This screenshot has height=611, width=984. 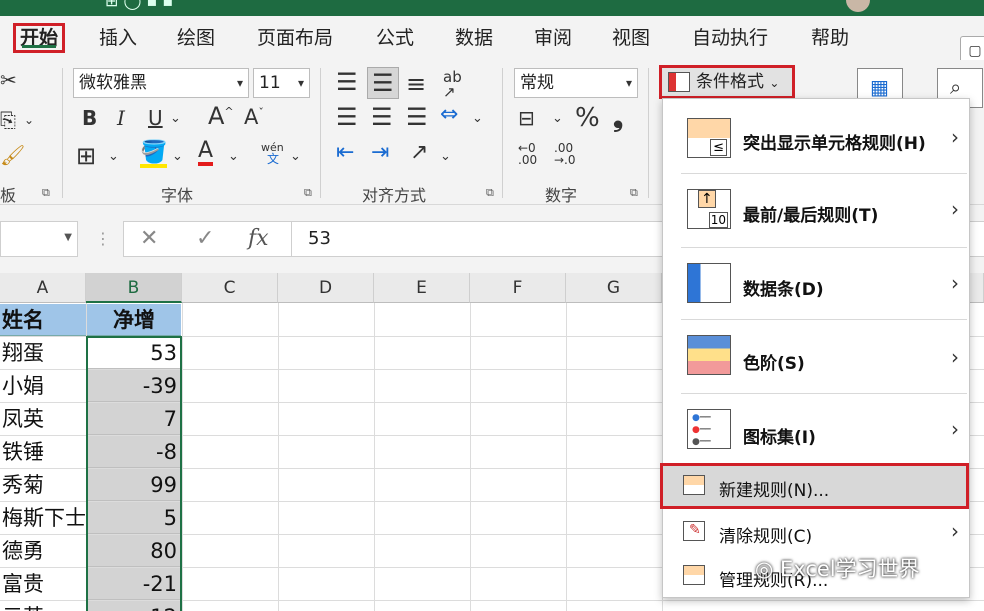 What do you see at coordinates (614, 288) in the screenshot?
I see `column-header-g: G` at bounding box center [614, 288].